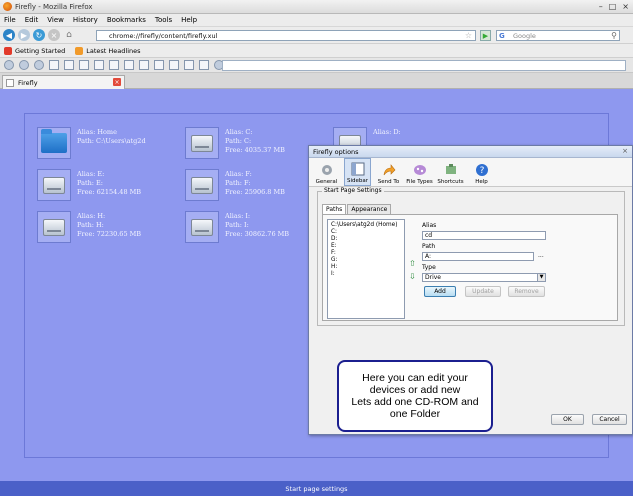 Image resolution: width=633 pixels, height=496 pixels. What do you see at coordinates (326, 172) in the screenshot?
I see `toolbar-general: General` at bounding box center [326, 172].